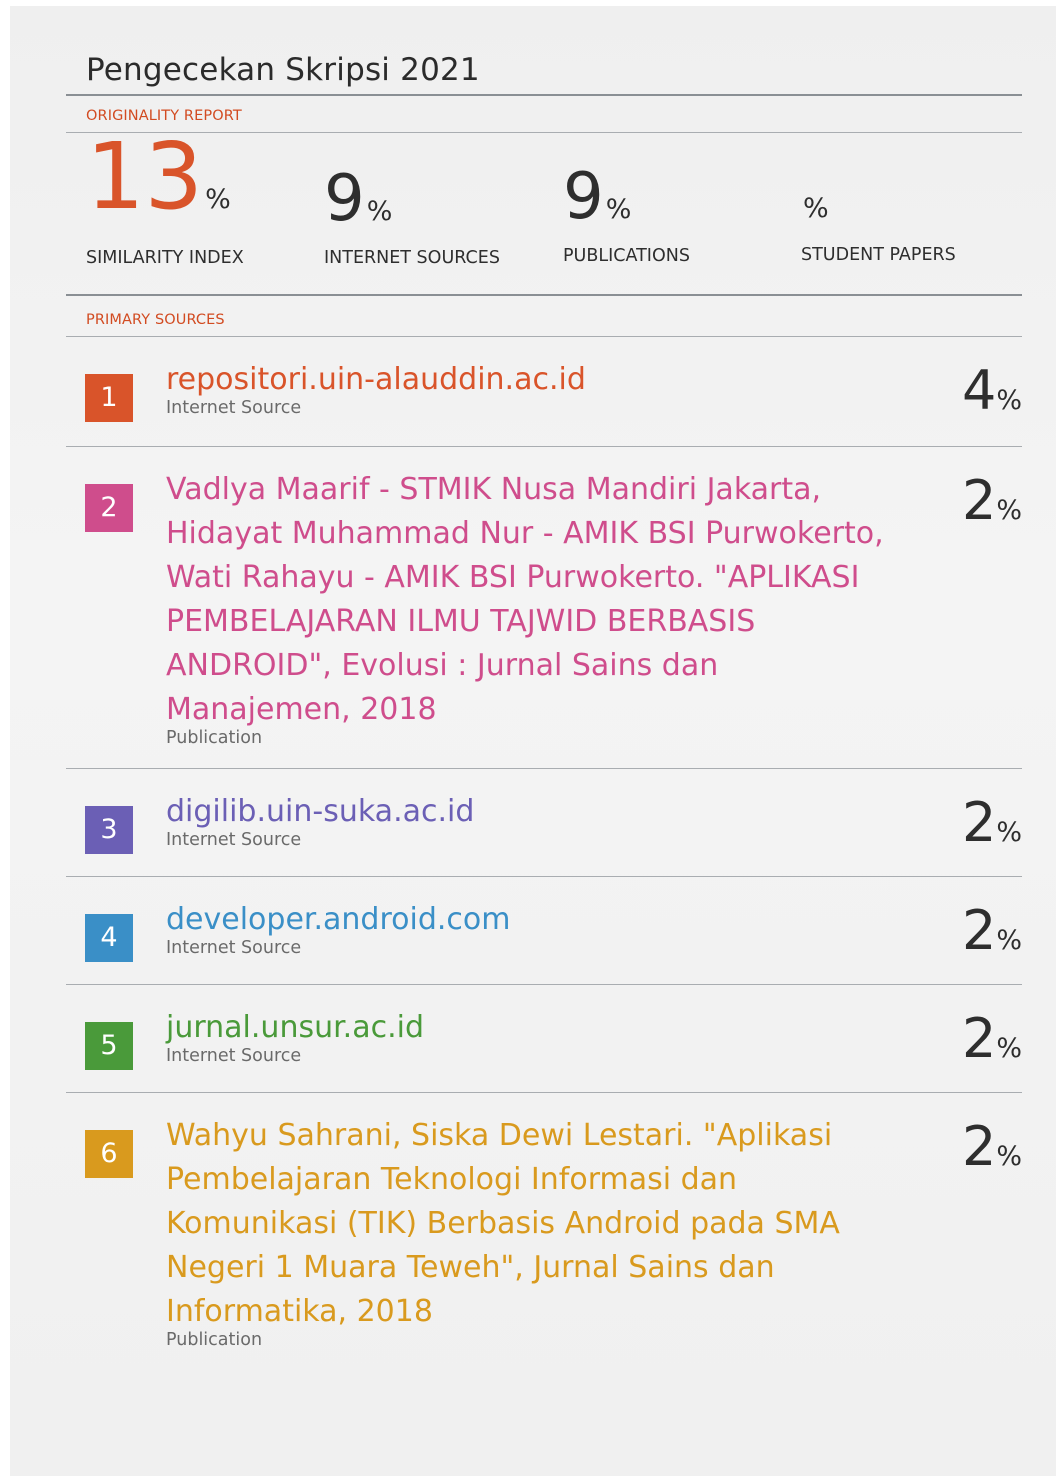  Describe the element at coordinates (878, 255) in the screenshot. I see `stat-label: STUDENT PAPERS` at that location.